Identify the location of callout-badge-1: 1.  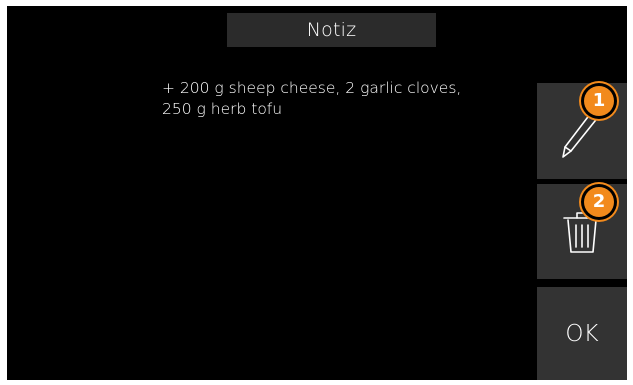
(599, 101).